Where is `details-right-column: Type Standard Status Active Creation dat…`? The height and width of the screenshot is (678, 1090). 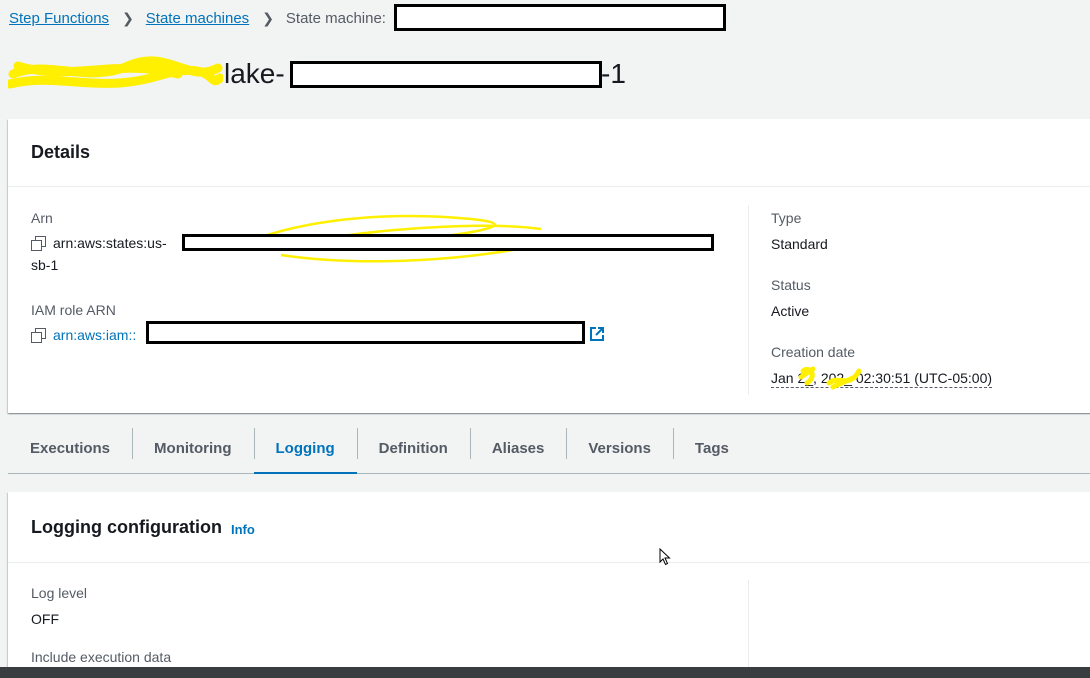
details-right-column: Type Standard Status Active Creation dat… is located at coordinates (882, 299).